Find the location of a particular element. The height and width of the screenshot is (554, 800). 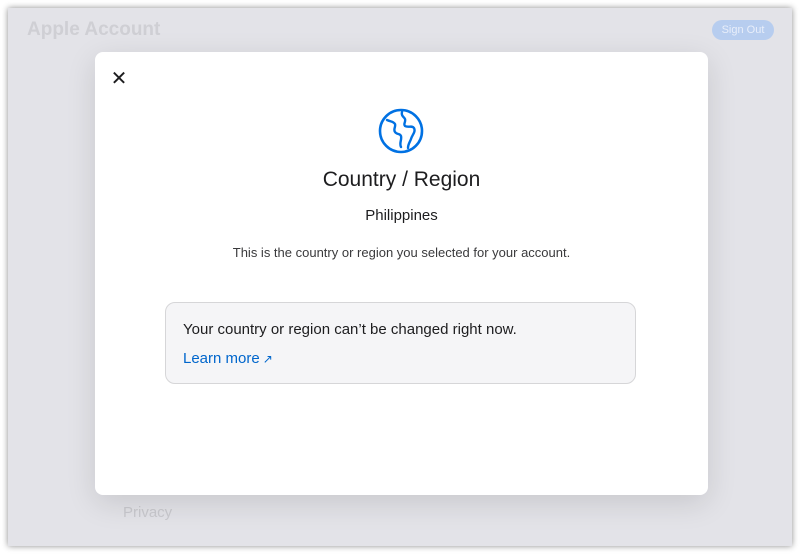

sign-out-button: Sign Out is located at coordinates (743, 30).